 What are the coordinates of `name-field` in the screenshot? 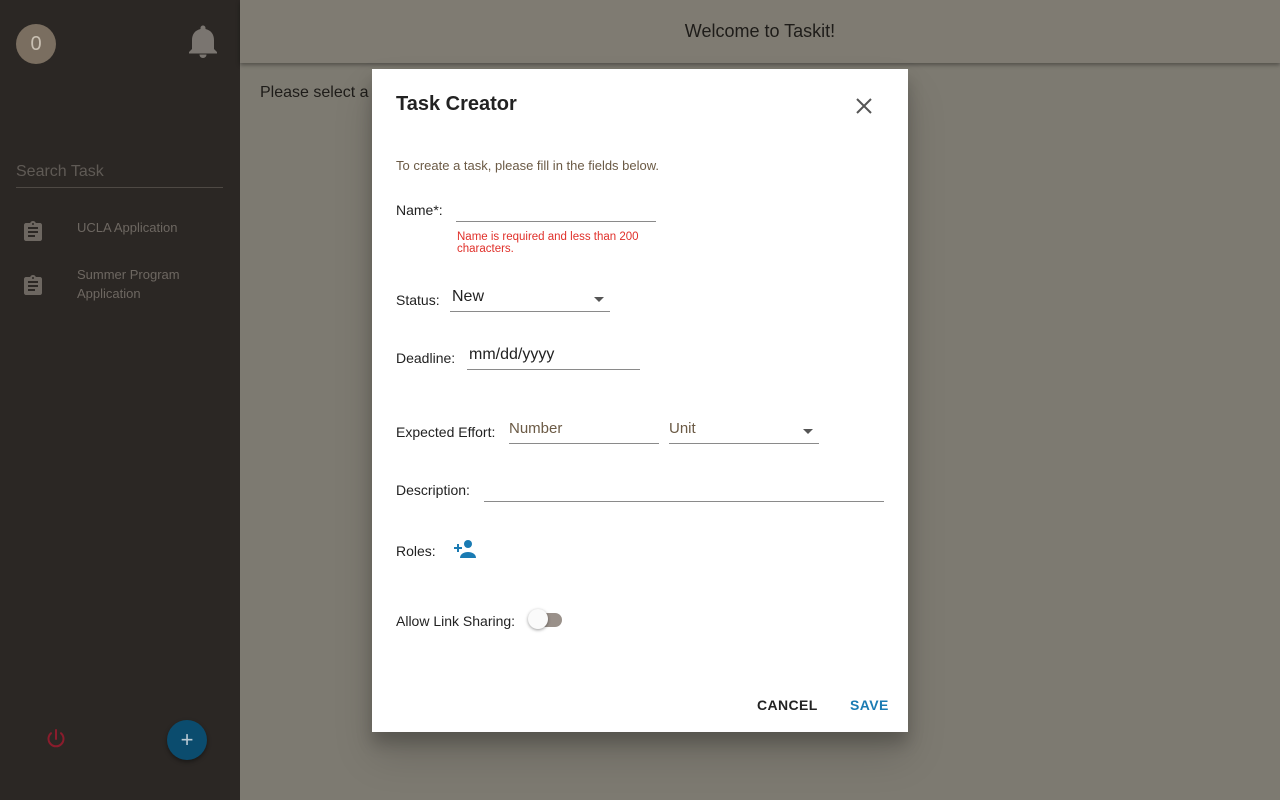 It's located at (556, 210).